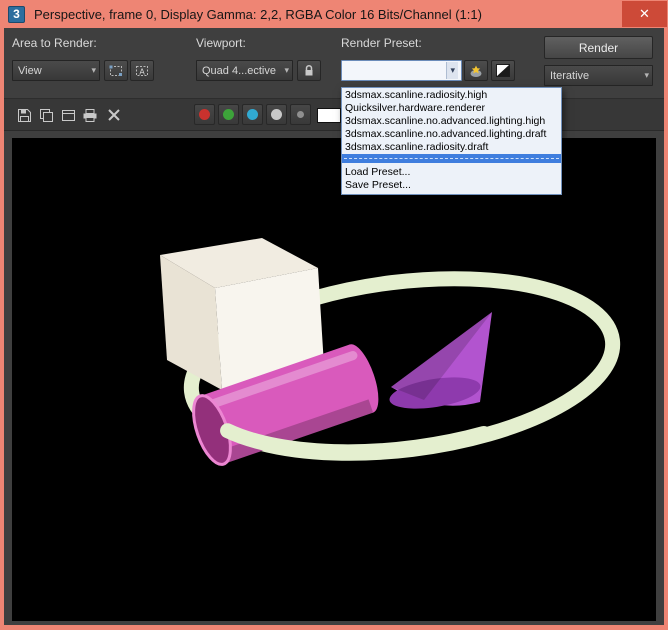 This screenshot has height=630, width=668. Describe the element at coordinates (598, 75) in the screenshot. I see `render-mode-select: Iterative ▾` at that location.